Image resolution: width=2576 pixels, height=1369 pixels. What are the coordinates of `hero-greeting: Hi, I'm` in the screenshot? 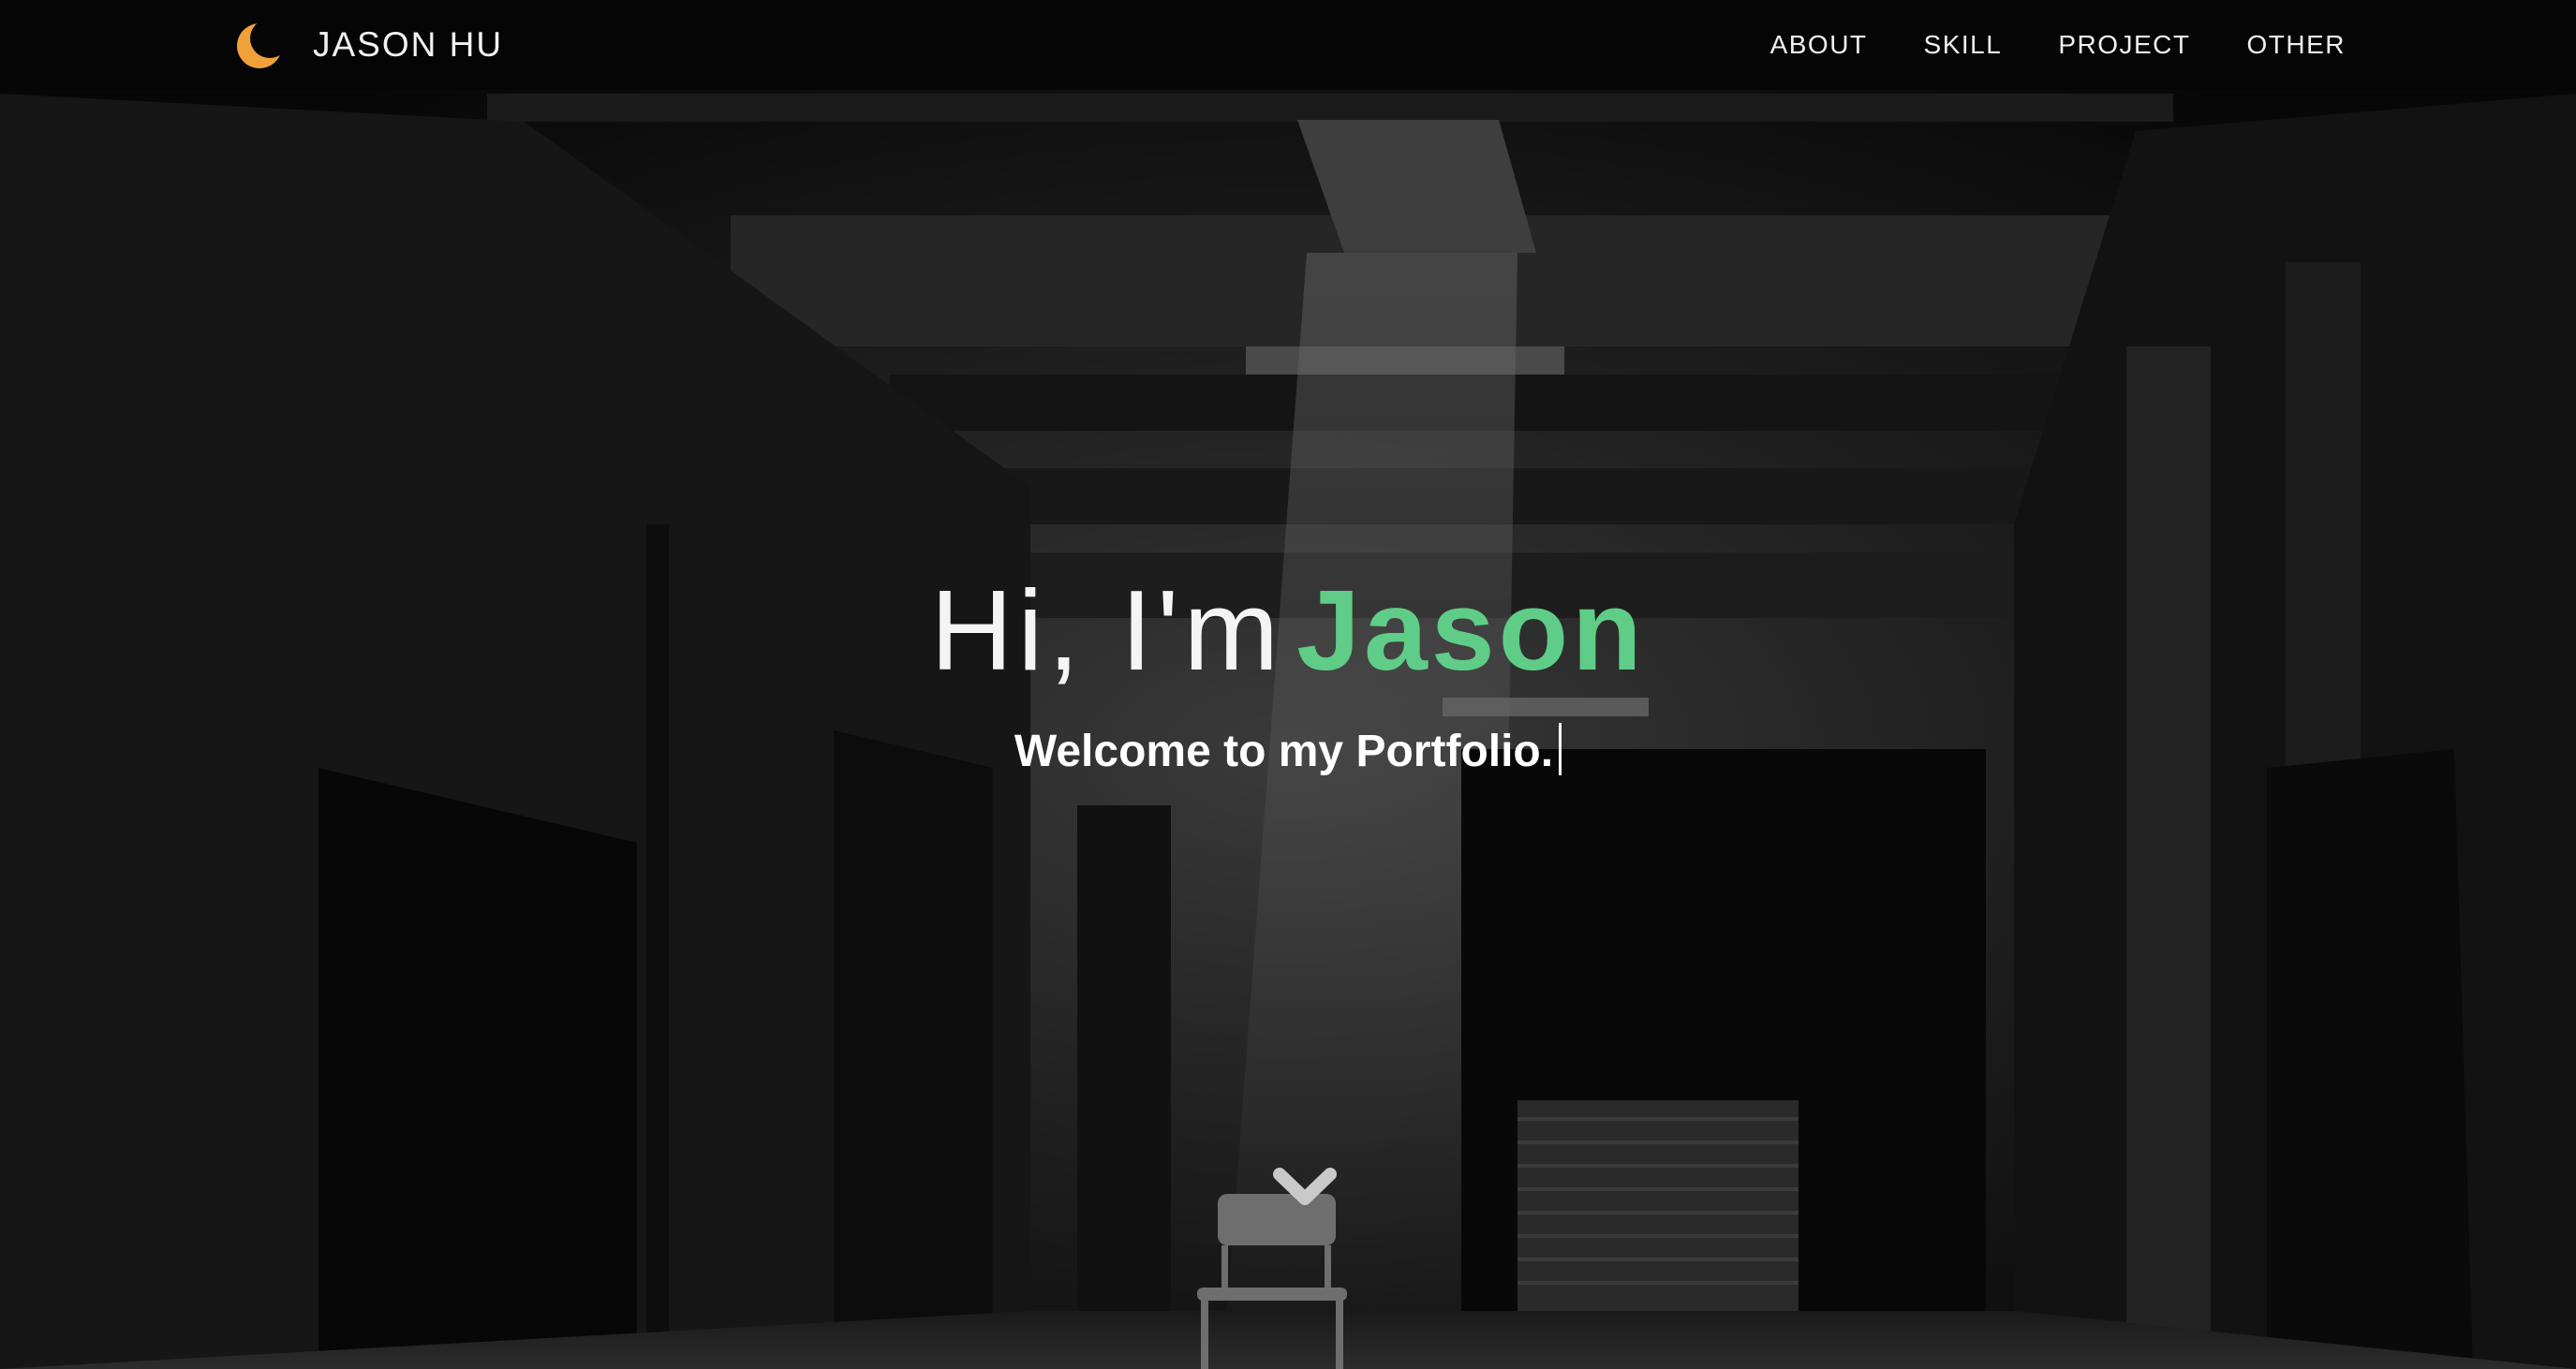 It's located at (1107, 630).